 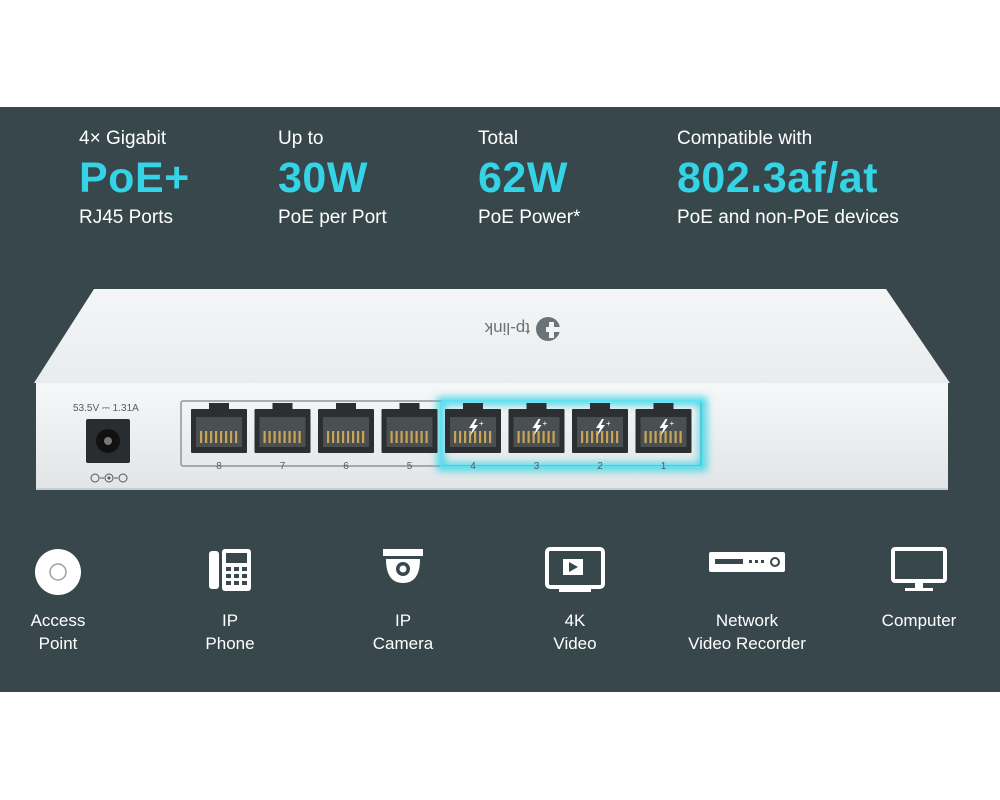 What do you see at coordinates (473, 466) in the screenshot?
I see `port-number: 4` at bounding box center [473, 466].